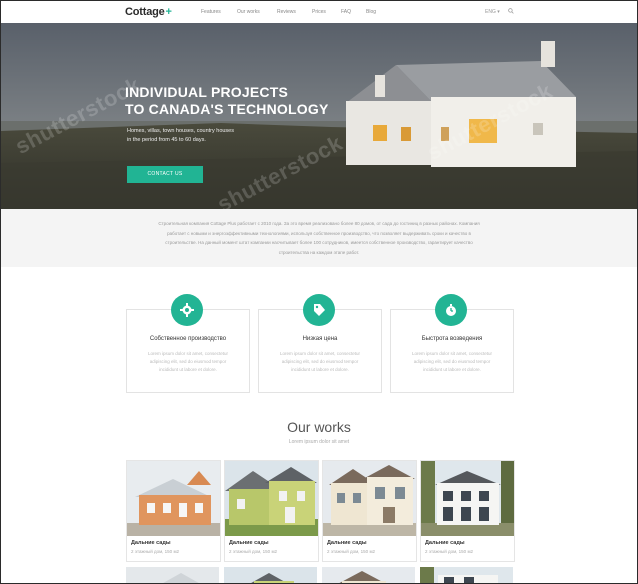  I want to click on feature-title: Низкая цена, so click(320, 339).